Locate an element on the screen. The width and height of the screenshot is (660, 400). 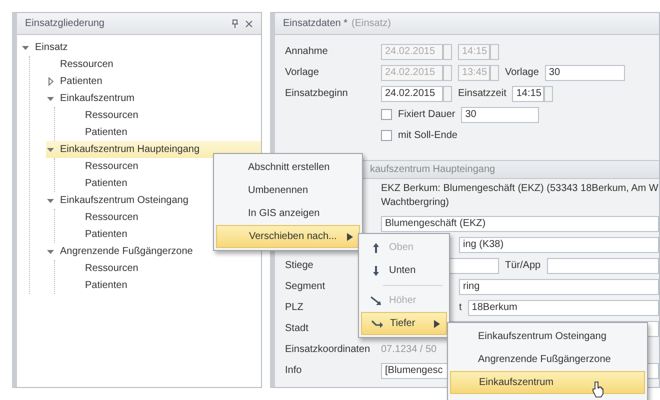
input-field is located at coordinates (602, 266).